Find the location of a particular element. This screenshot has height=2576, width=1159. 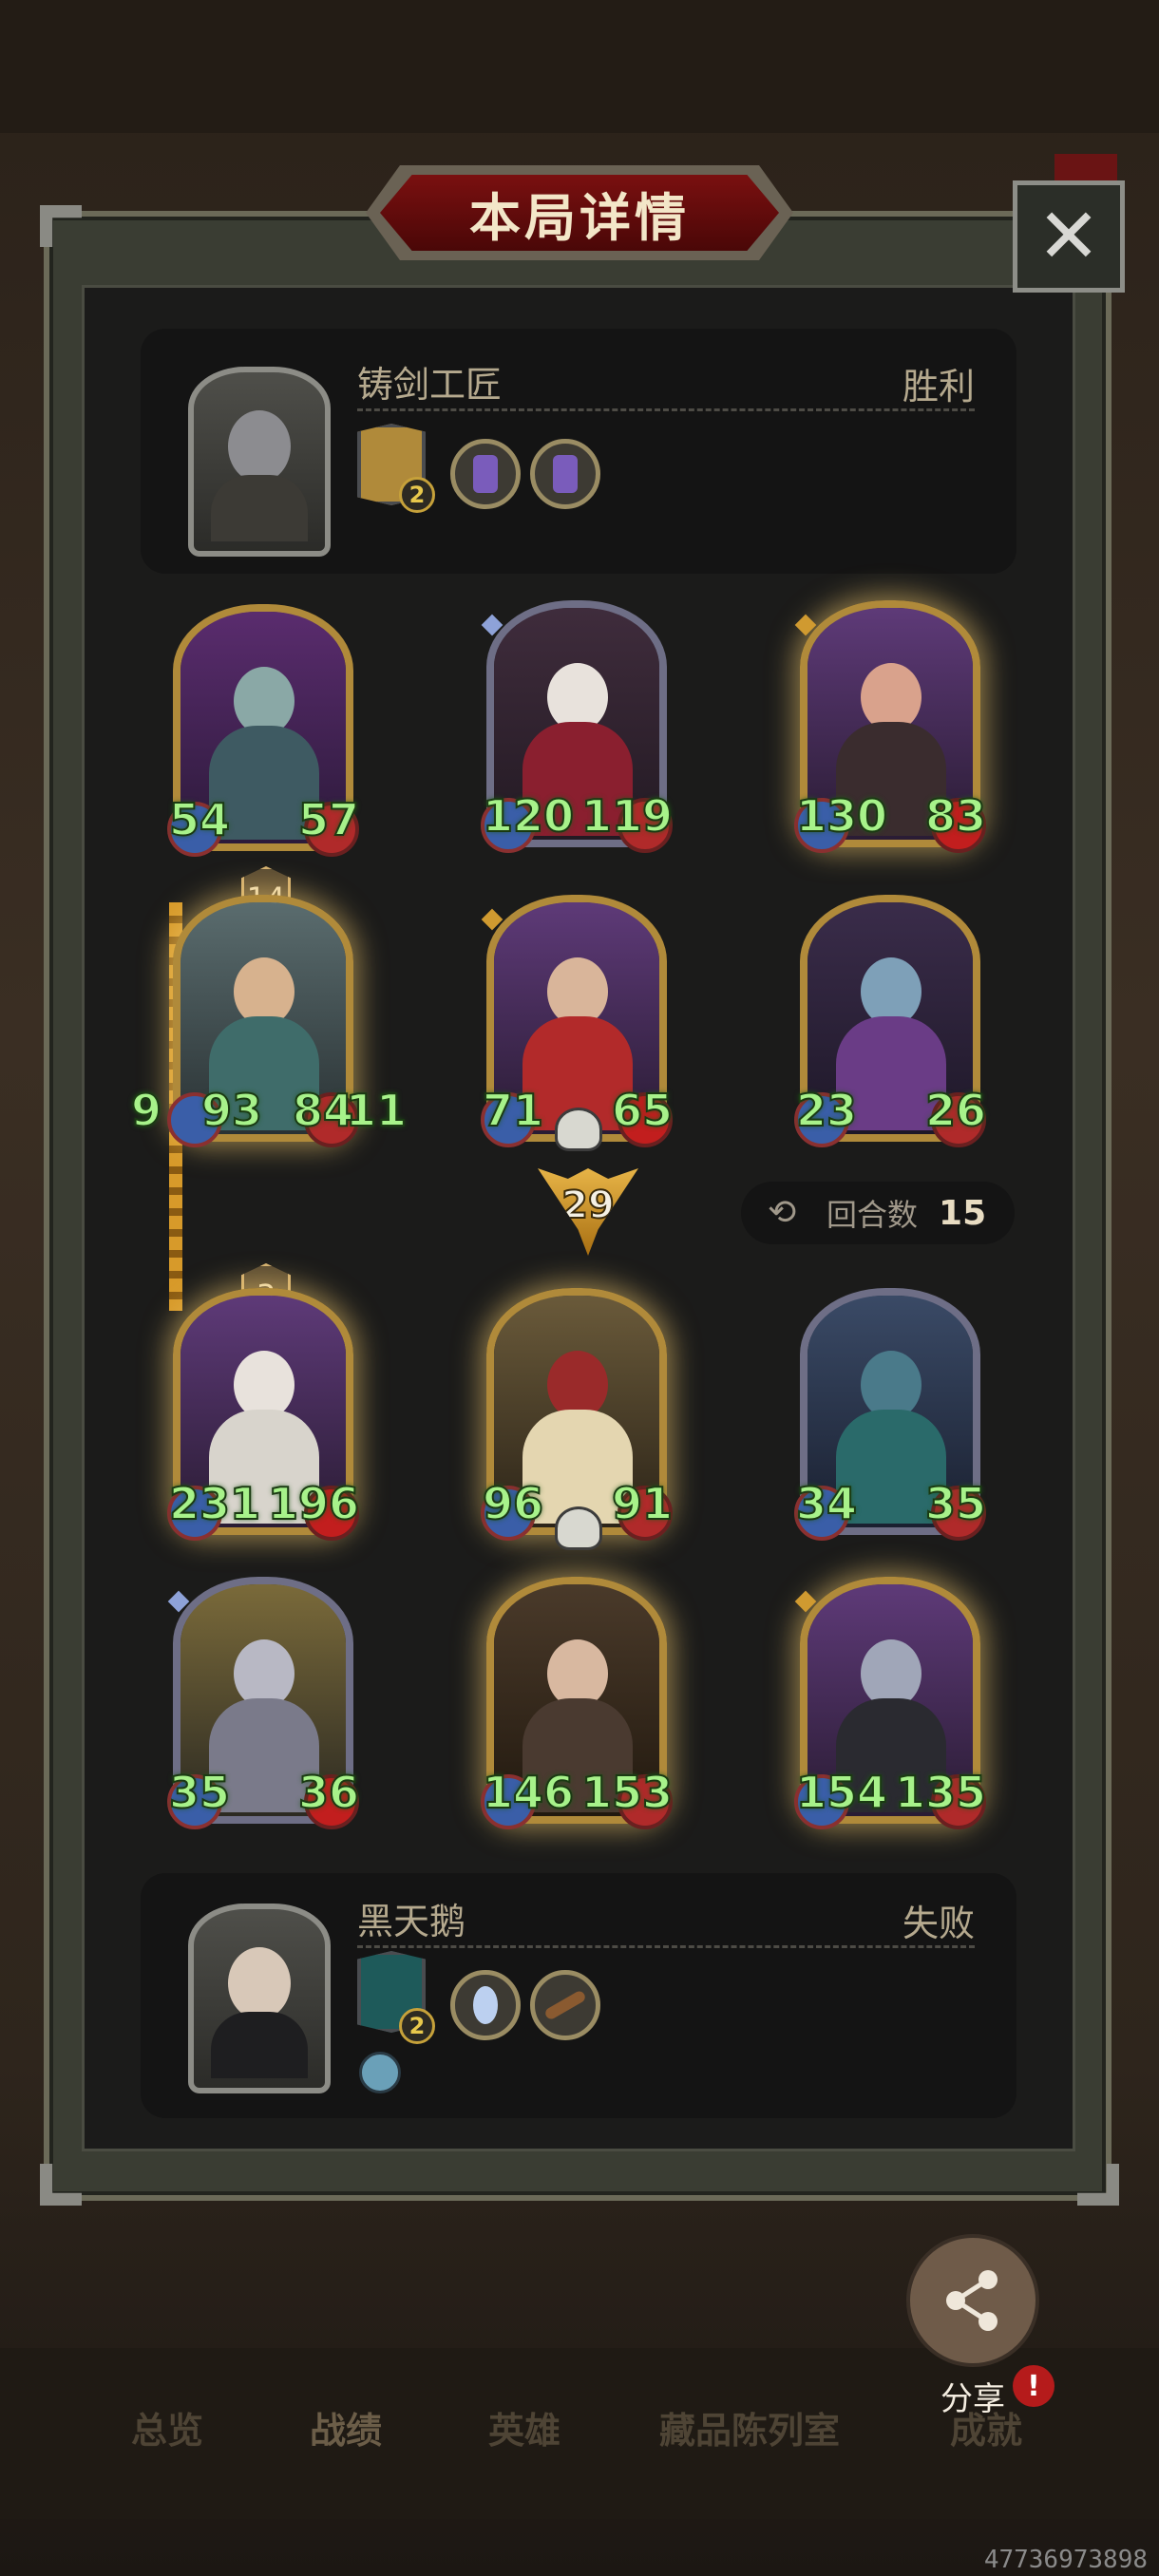

tab-record: 战绩 is located at coordinates (346, 2427).